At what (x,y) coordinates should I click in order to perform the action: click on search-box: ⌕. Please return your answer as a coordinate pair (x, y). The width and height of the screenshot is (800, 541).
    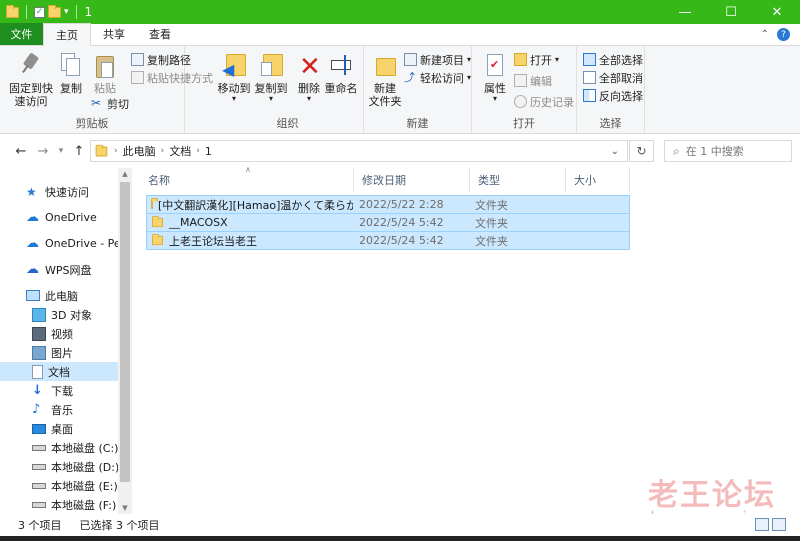
    Looking at the image, I should click on (728, 151).